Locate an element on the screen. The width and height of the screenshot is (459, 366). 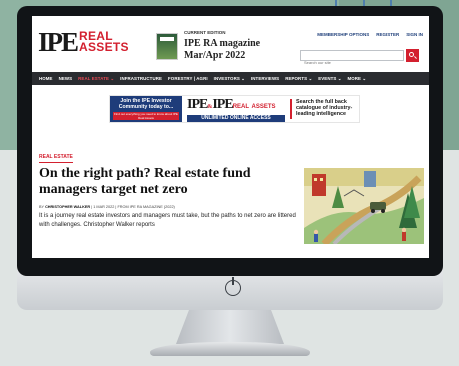
unlimited-access-label: UNLIMITED ONLINE ACCESS is located at coordinates (236, 118).